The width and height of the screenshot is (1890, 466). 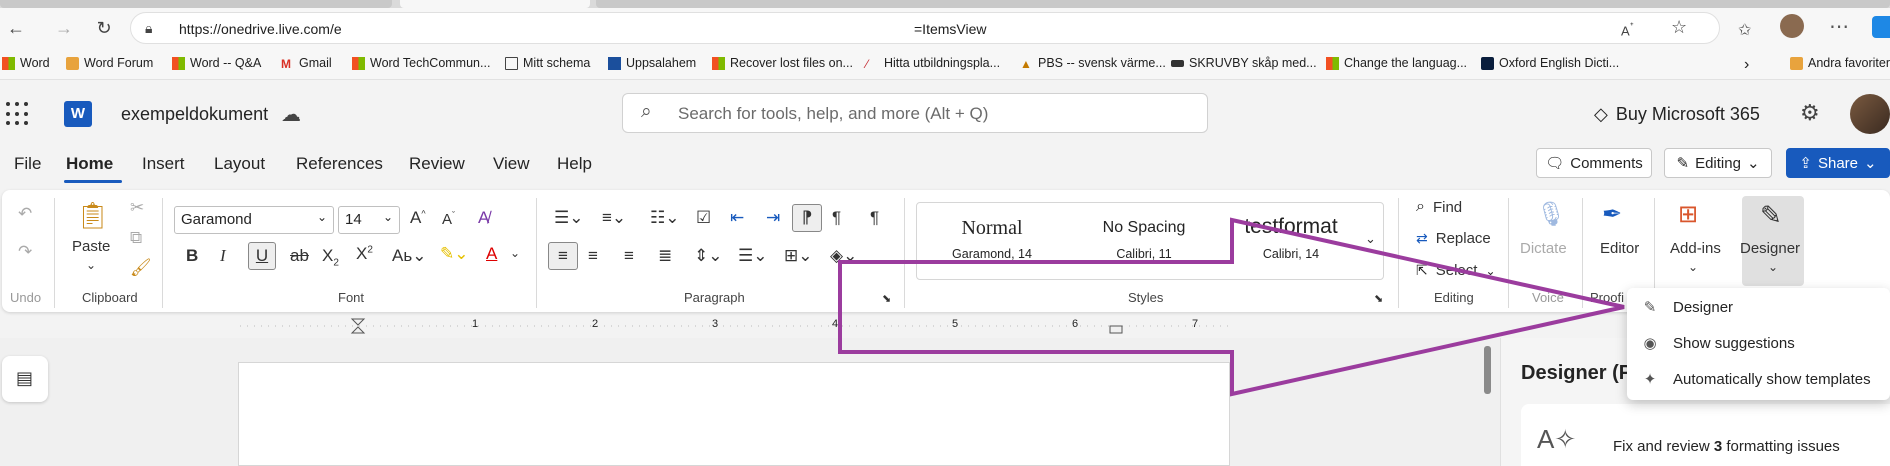 What do you see at coordinates (104, 28) in the screenshot?
I see `refresh-icon: ↻` at bounding box center [104, 28].